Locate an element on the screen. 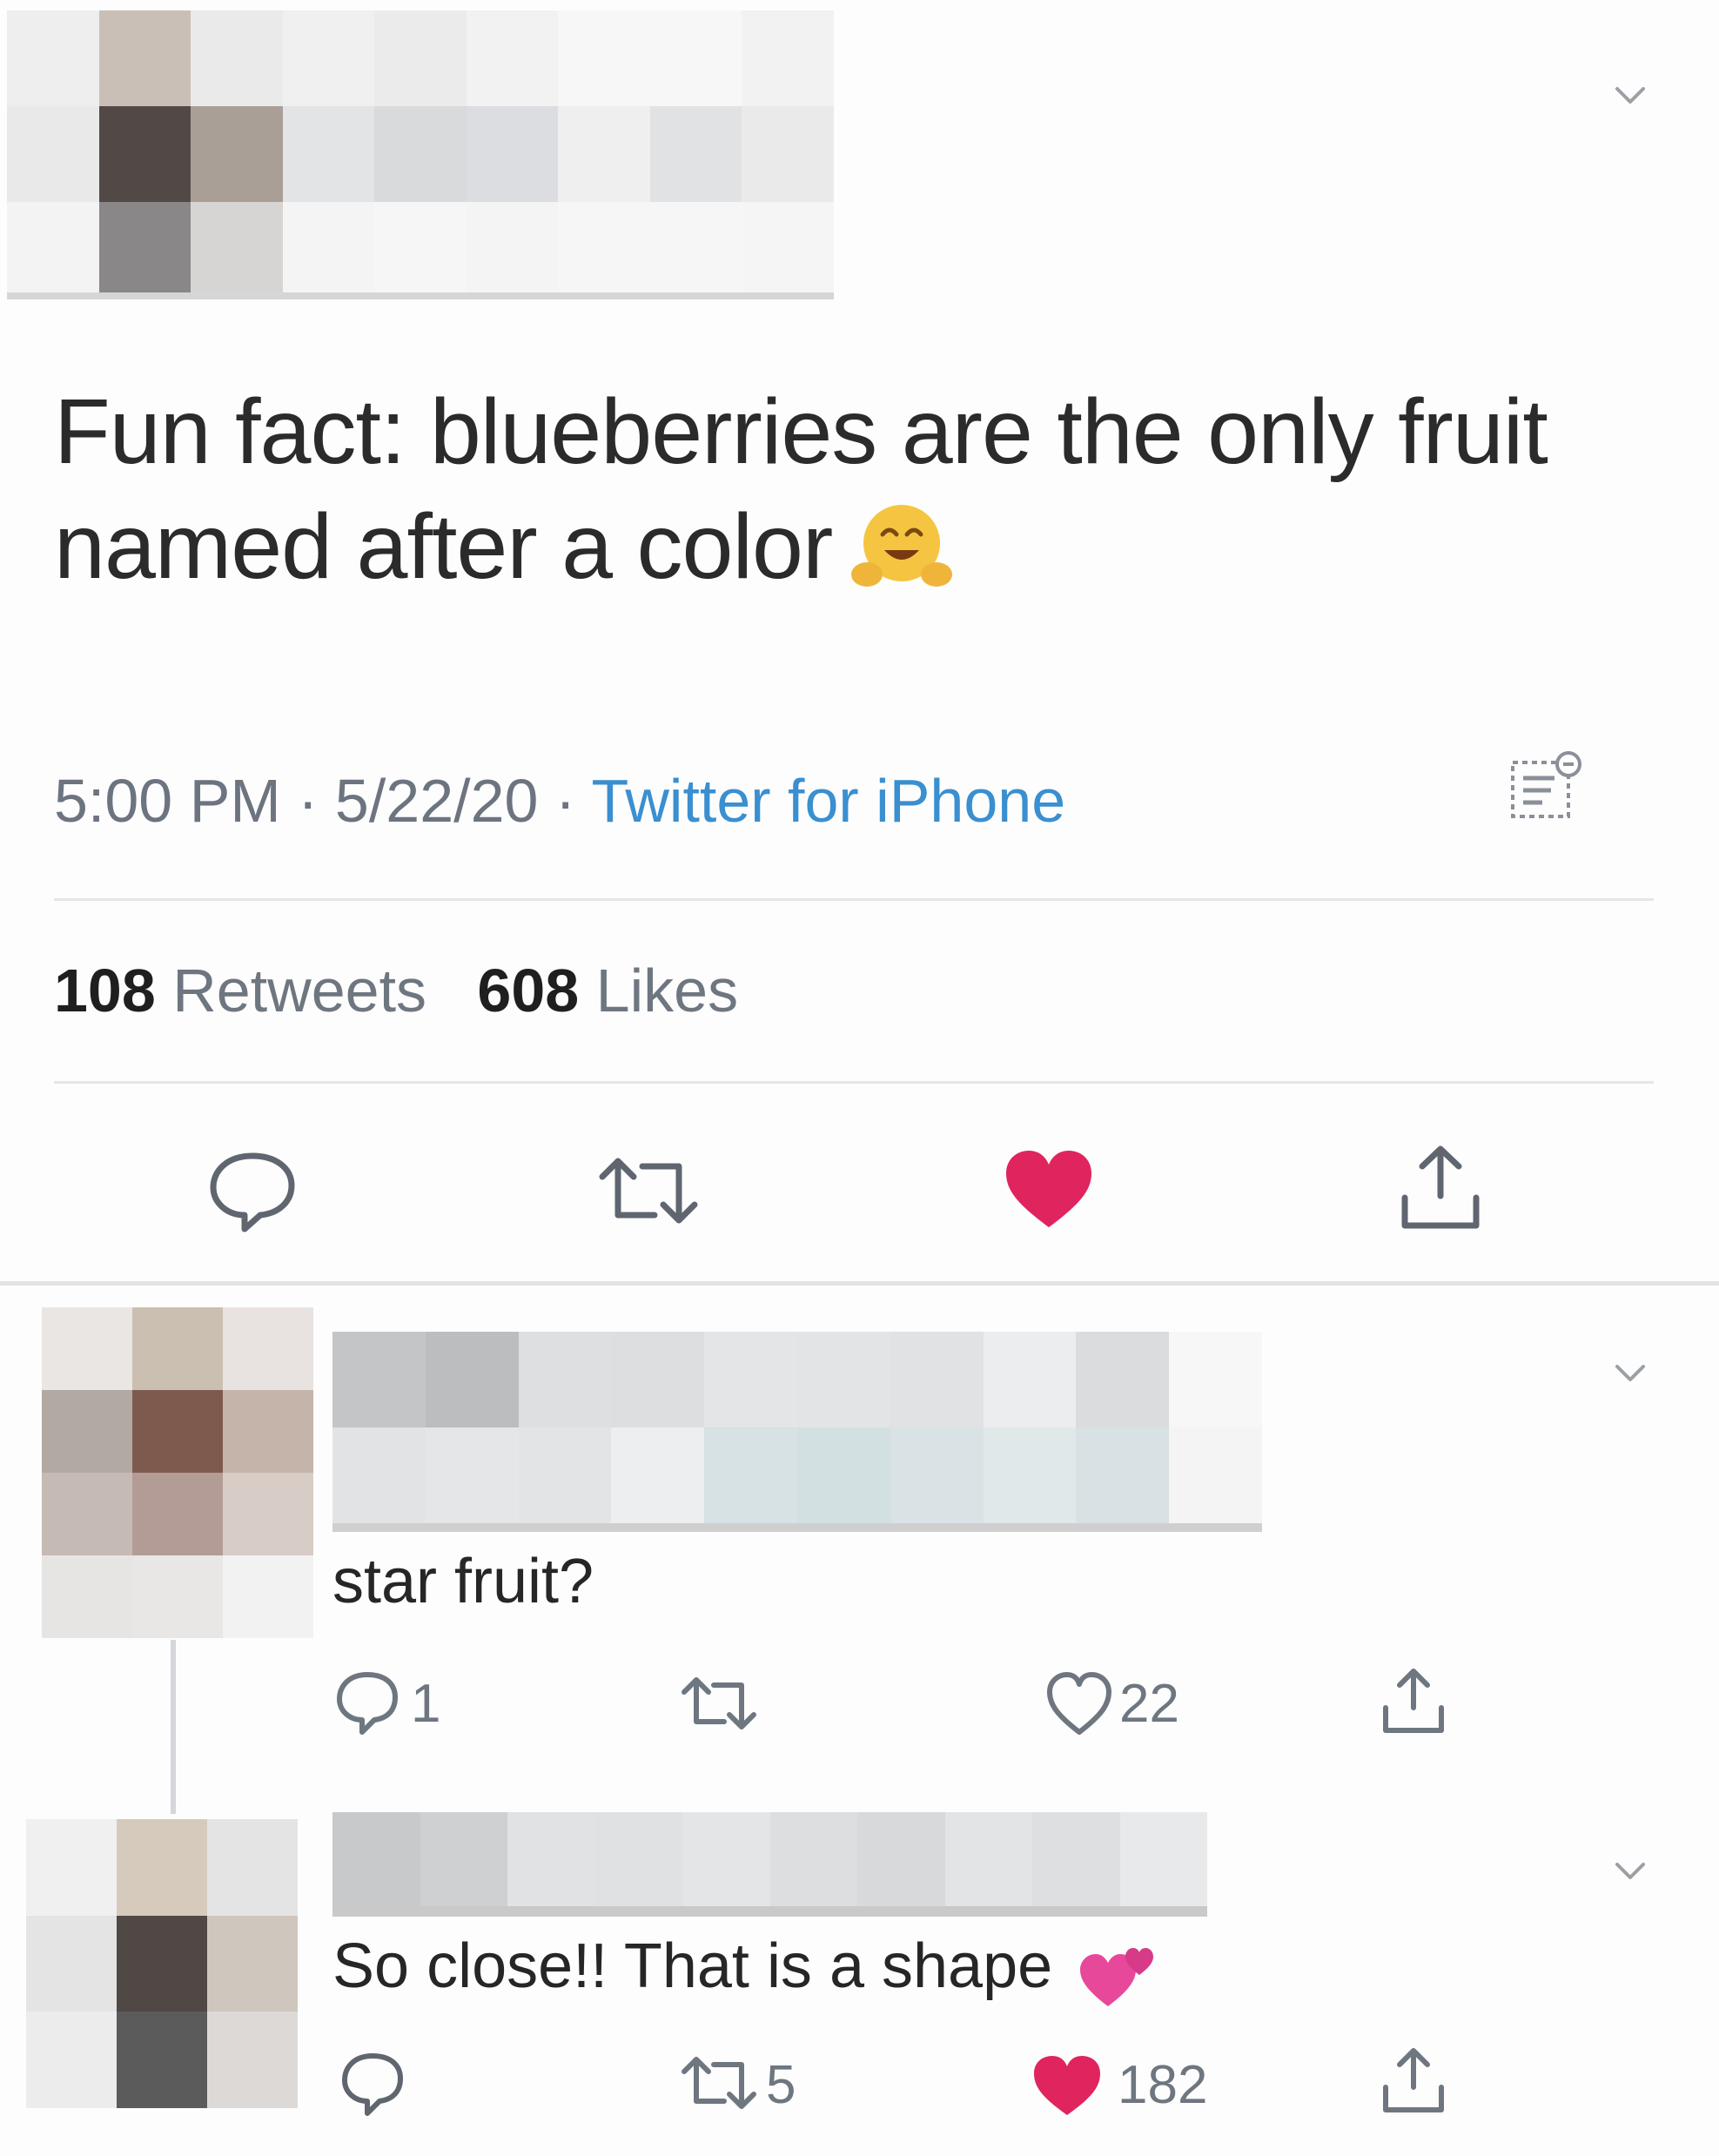 The image size is (1719, 2156). retweets-count: 108 is located at coordinates (105, 990).